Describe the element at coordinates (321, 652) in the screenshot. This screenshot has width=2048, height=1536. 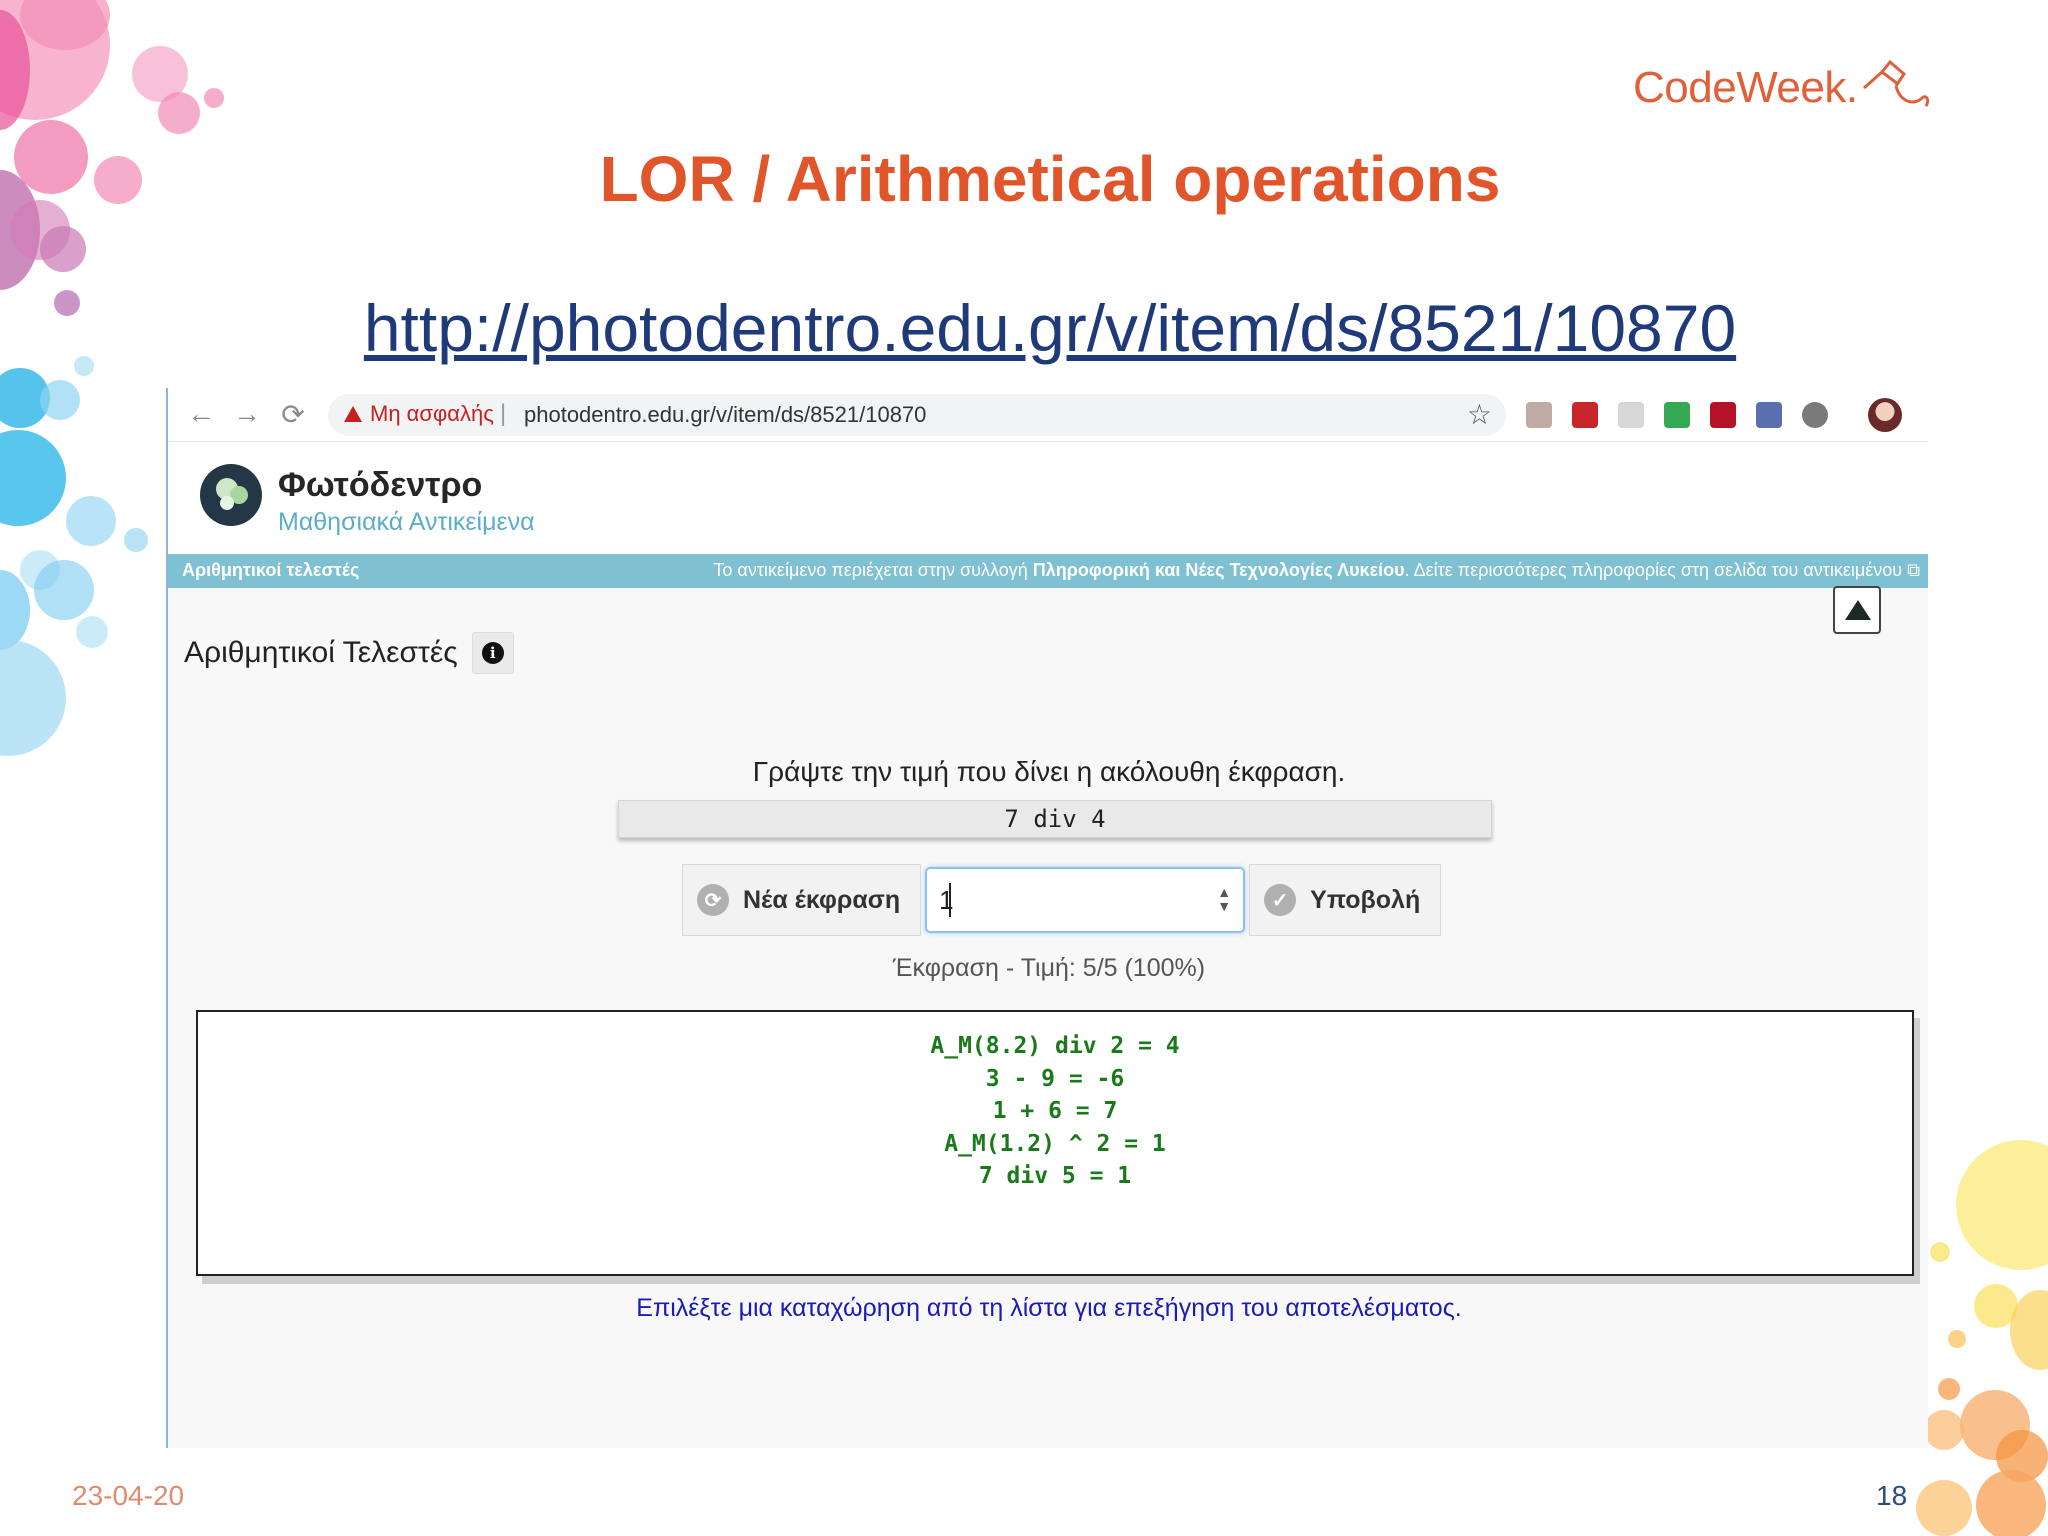
I see `exercise-heading: Αριθμητικοί Τελεστές` at that location.